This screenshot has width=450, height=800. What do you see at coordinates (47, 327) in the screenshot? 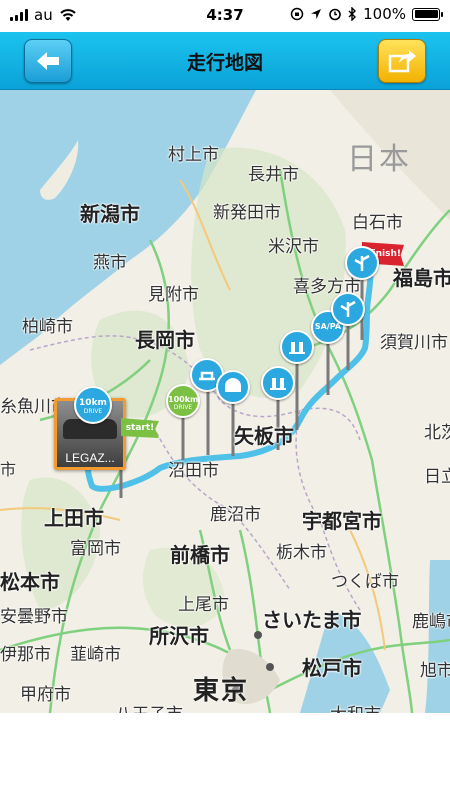
I see `city-label: 柏崎市` at bounding box center [47, 327].